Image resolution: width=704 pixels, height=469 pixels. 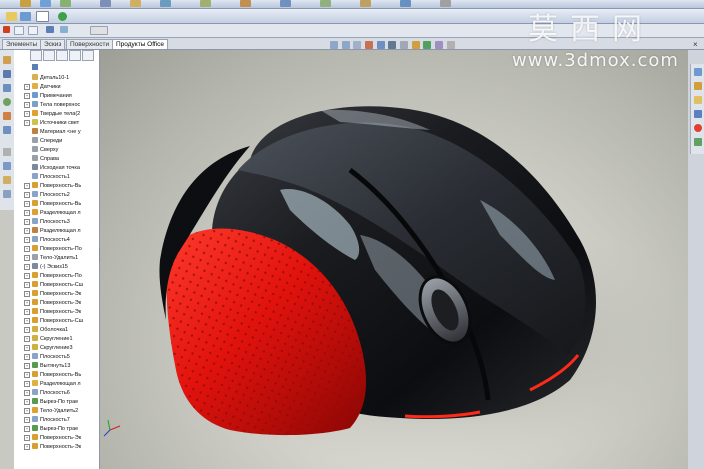 What do you see at coordinates (698, 114) in the screenshot?
I see `view-palette-icon` at bounding box center [698, 114].